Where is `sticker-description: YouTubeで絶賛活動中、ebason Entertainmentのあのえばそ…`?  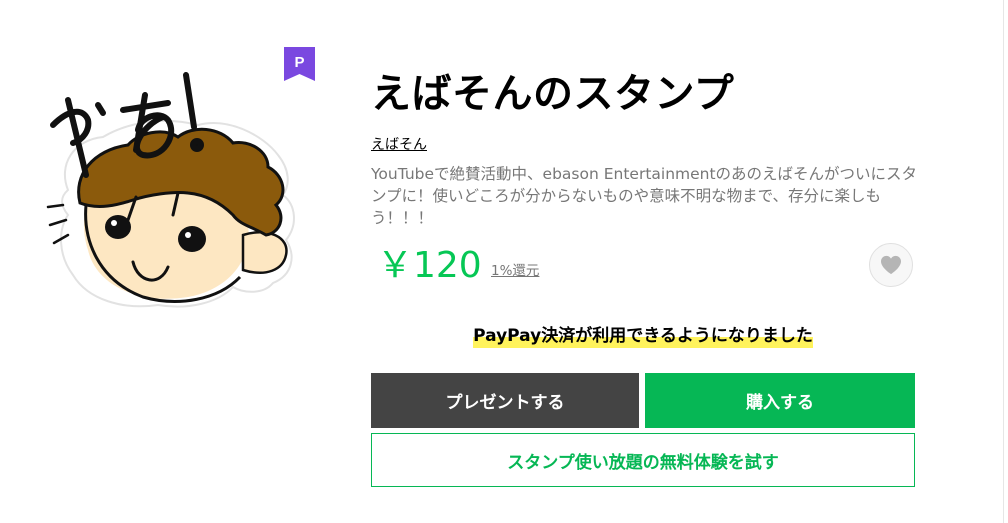 sticker-description: YouTubeで絶賛活動中、ebason Entertainmentのあのえばそ… is located at coordinates (644, 196).